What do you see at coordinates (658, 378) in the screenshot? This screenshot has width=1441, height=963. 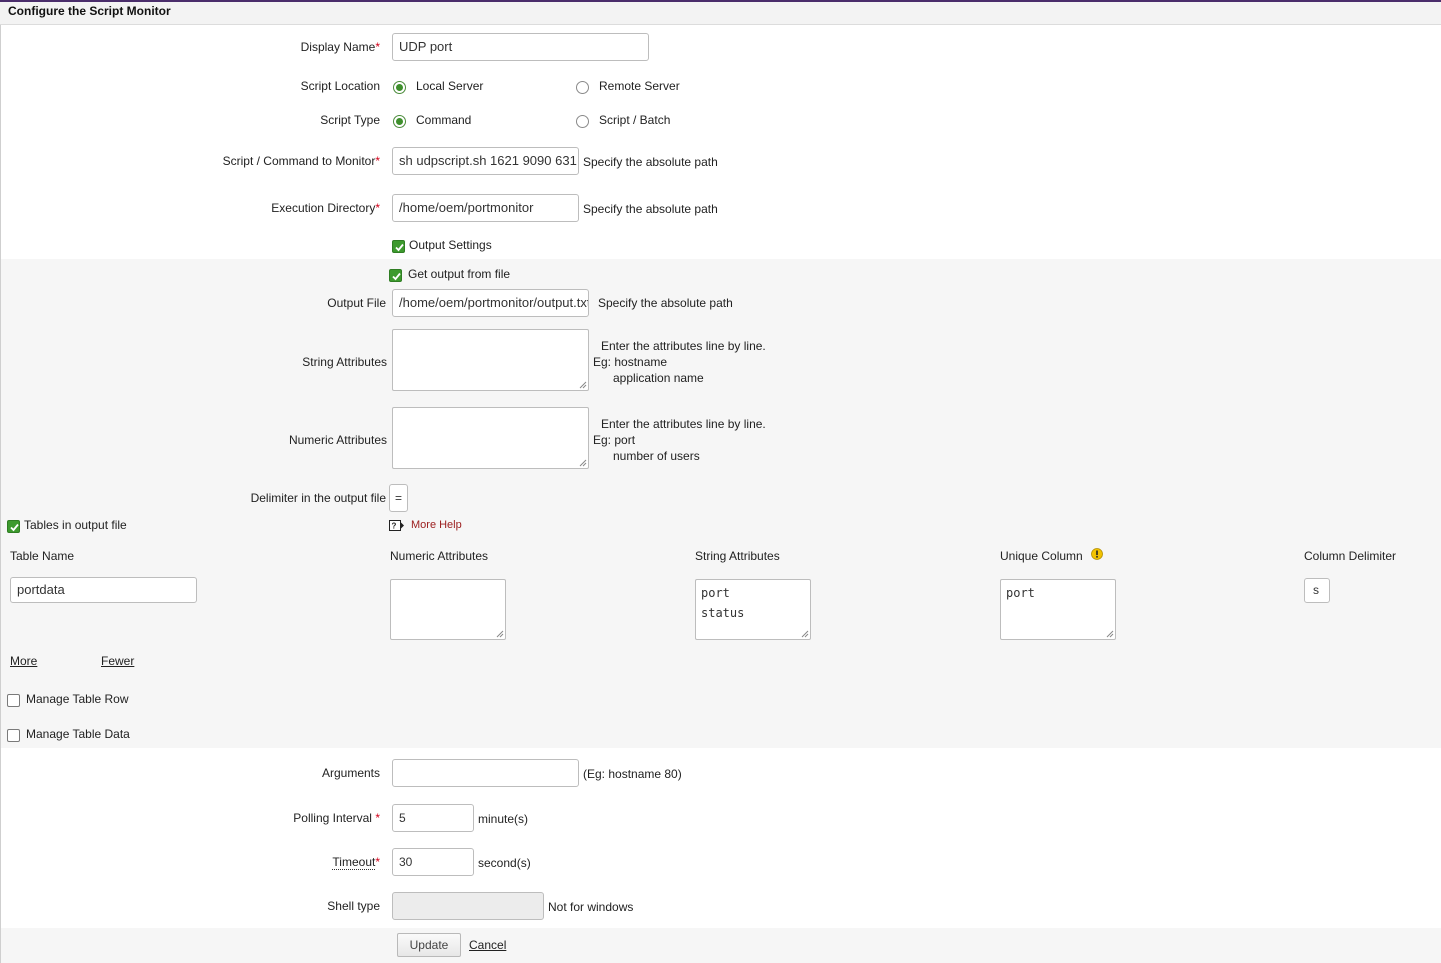 I see `string-attrs-help-line3: application name` at bounding box center [658, 378].